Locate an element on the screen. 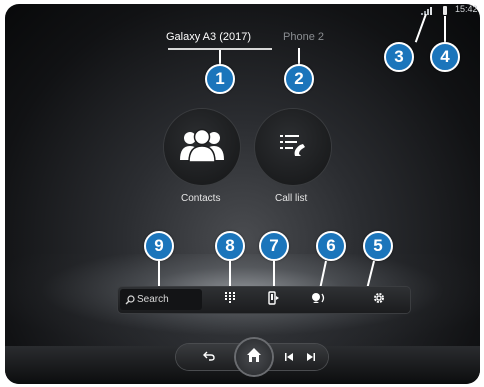  home-icon is located at coordinates (254, 357).